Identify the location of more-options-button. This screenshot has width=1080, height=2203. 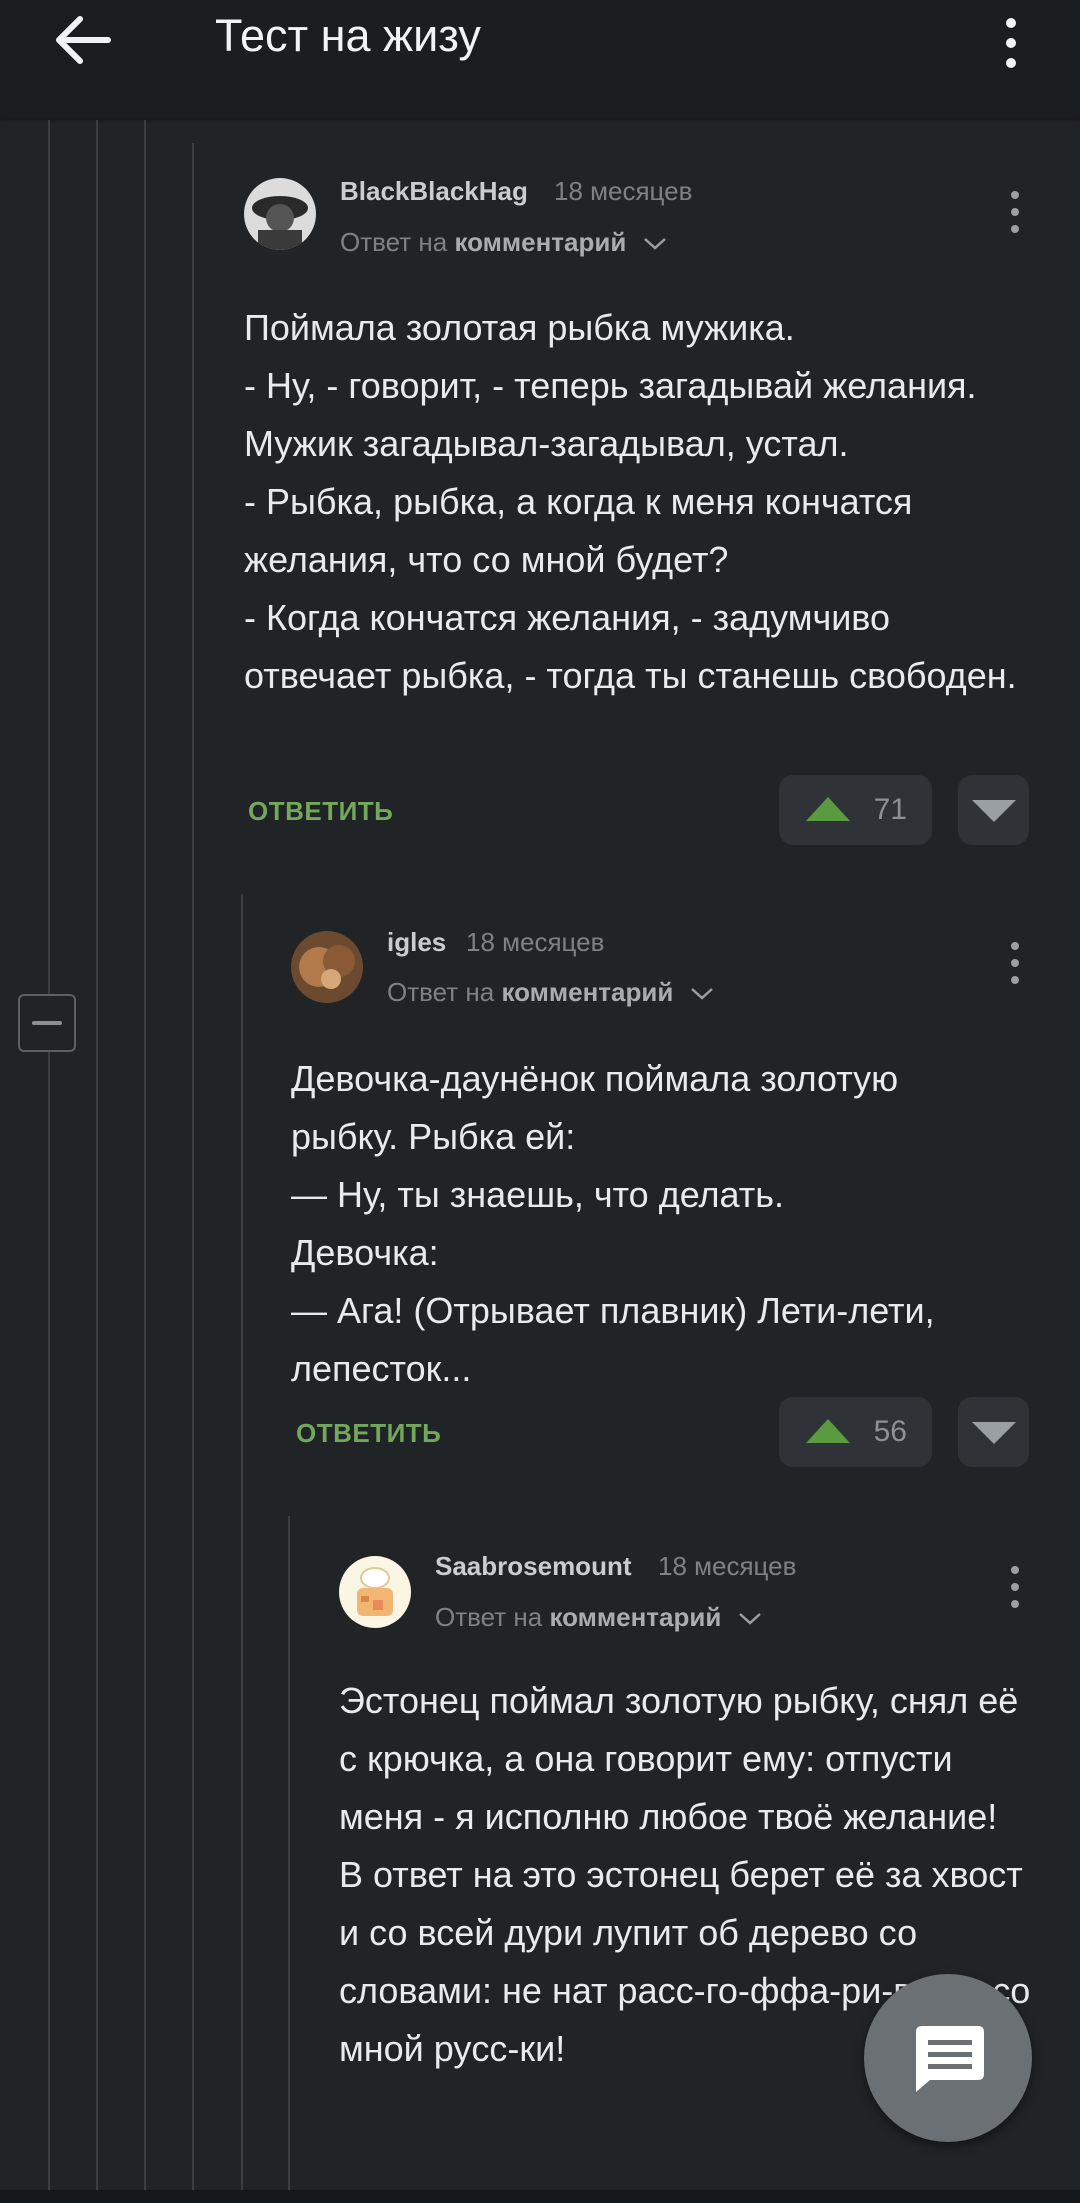
(1011, 40).